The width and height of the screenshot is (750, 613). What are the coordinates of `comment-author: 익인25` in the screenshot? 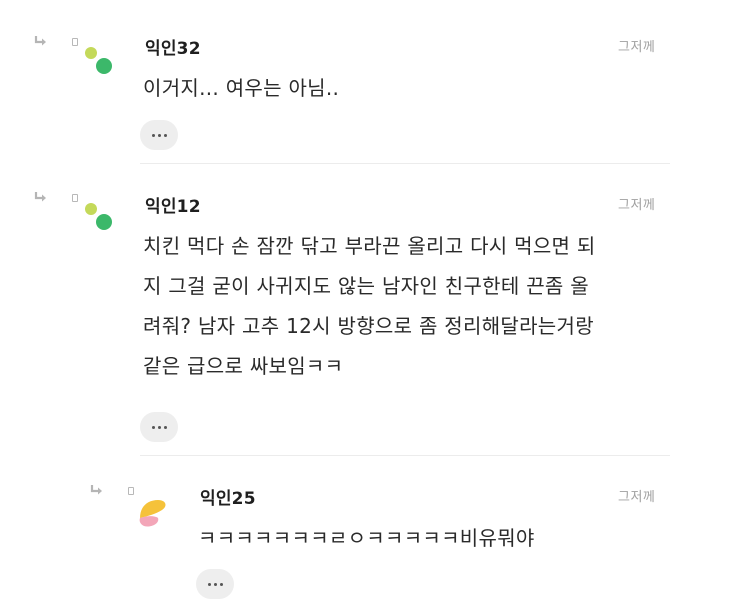 It's located at (228, 496).